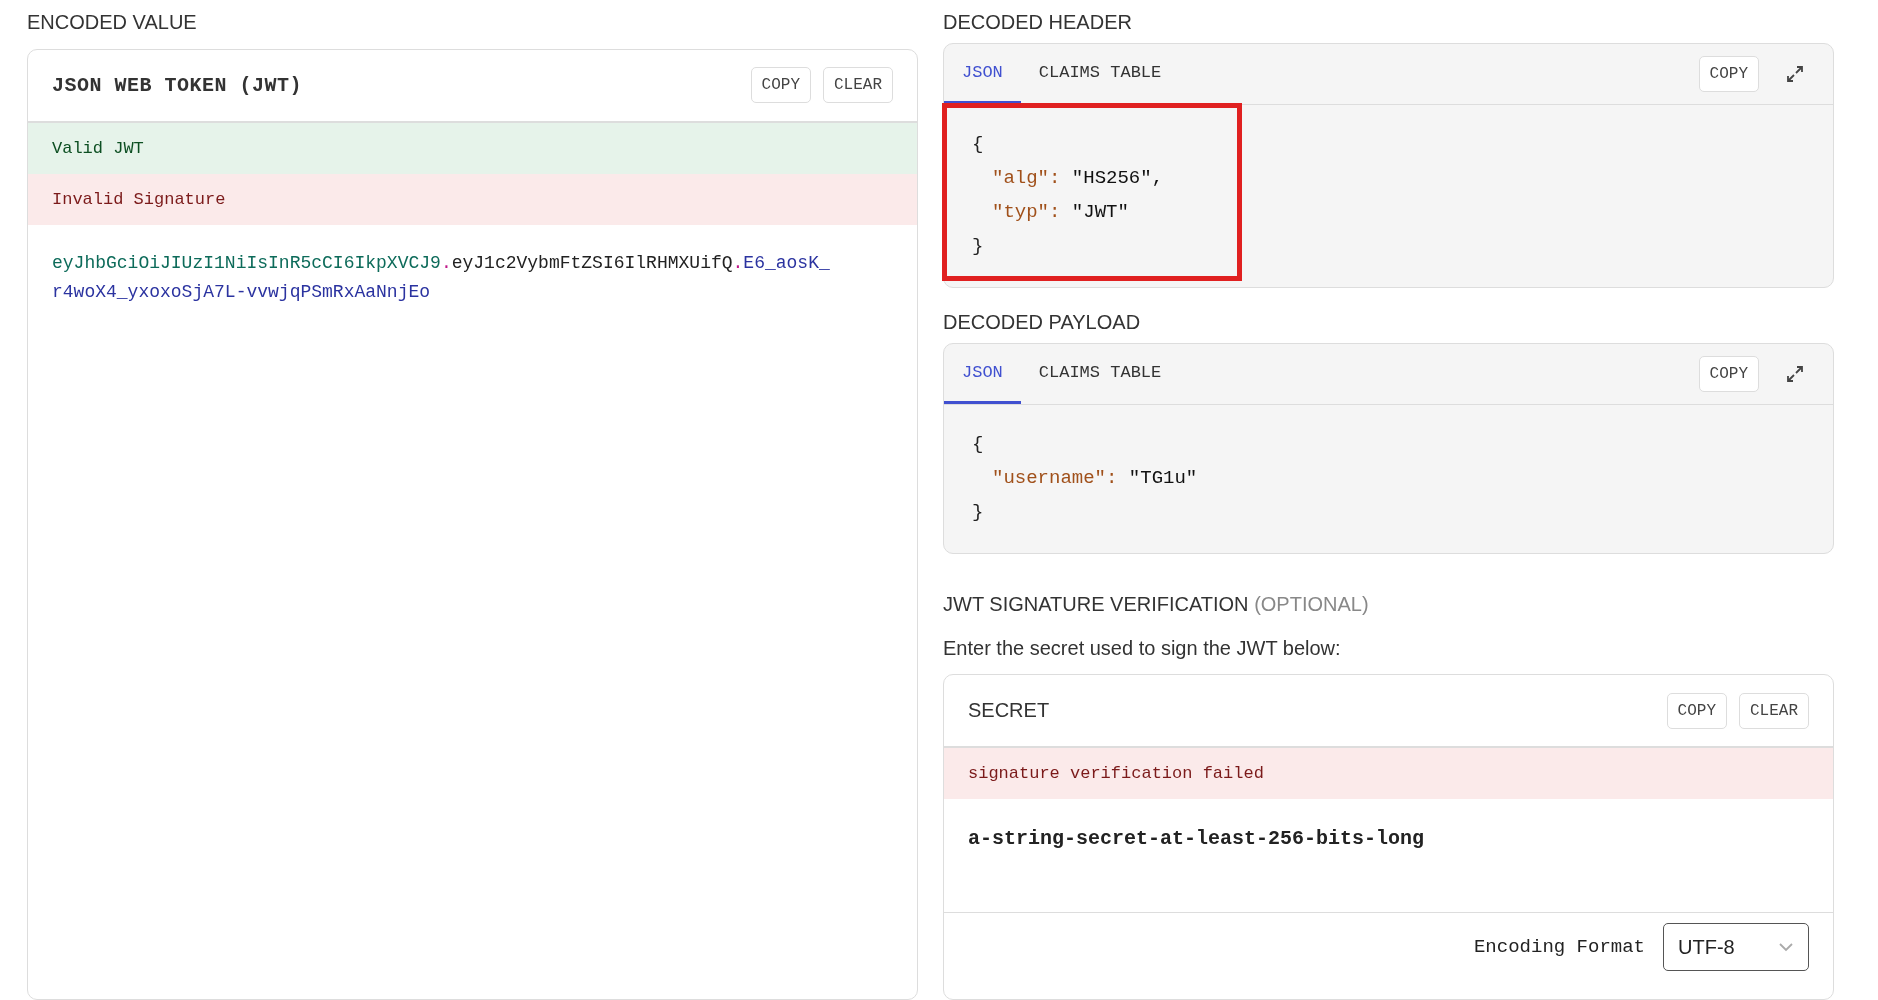  Describe the element at coordinates (472, 277) in the screenshot. I see `jwt-token-field: eyJhbGciOiJIUzI1NiIsInR5cCI6IkpXVCJ9.eyJ1c2VybmFtZSI6IlRHMXUifQ.E6_aosK_ r4woX4_yxoxoSjA7L-vvwjqPSmRxAaNnjEo` at that location.